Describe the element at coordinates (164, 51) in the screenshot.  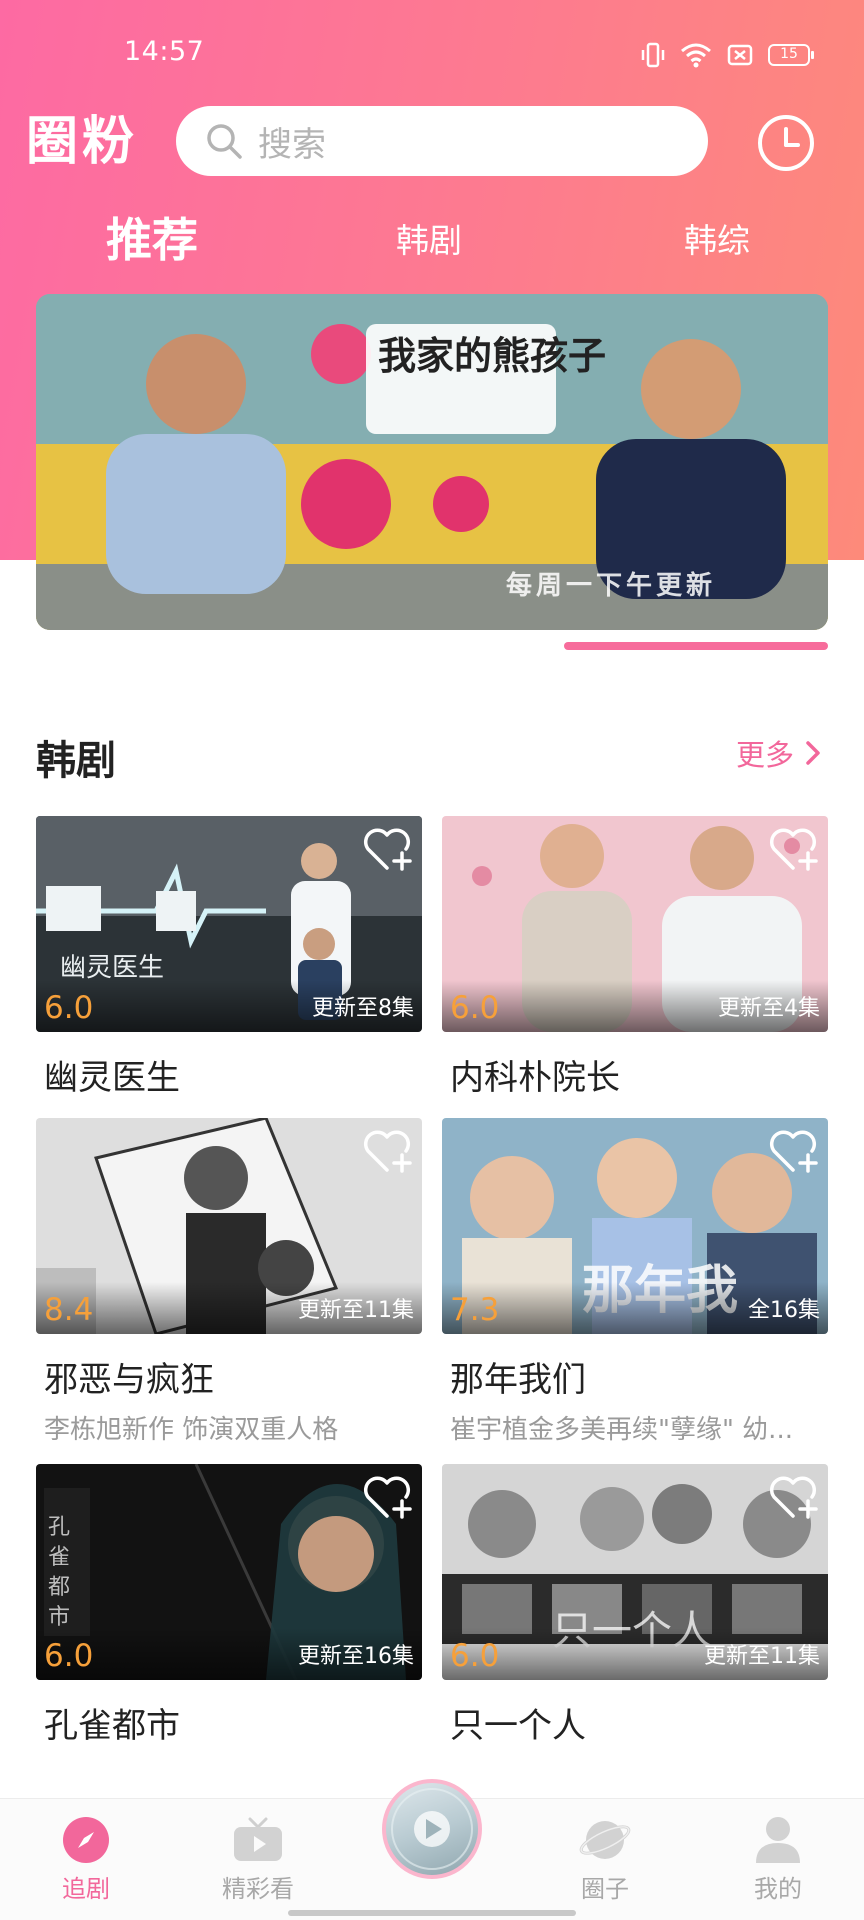
I see `status-time: 14:57` at that location.